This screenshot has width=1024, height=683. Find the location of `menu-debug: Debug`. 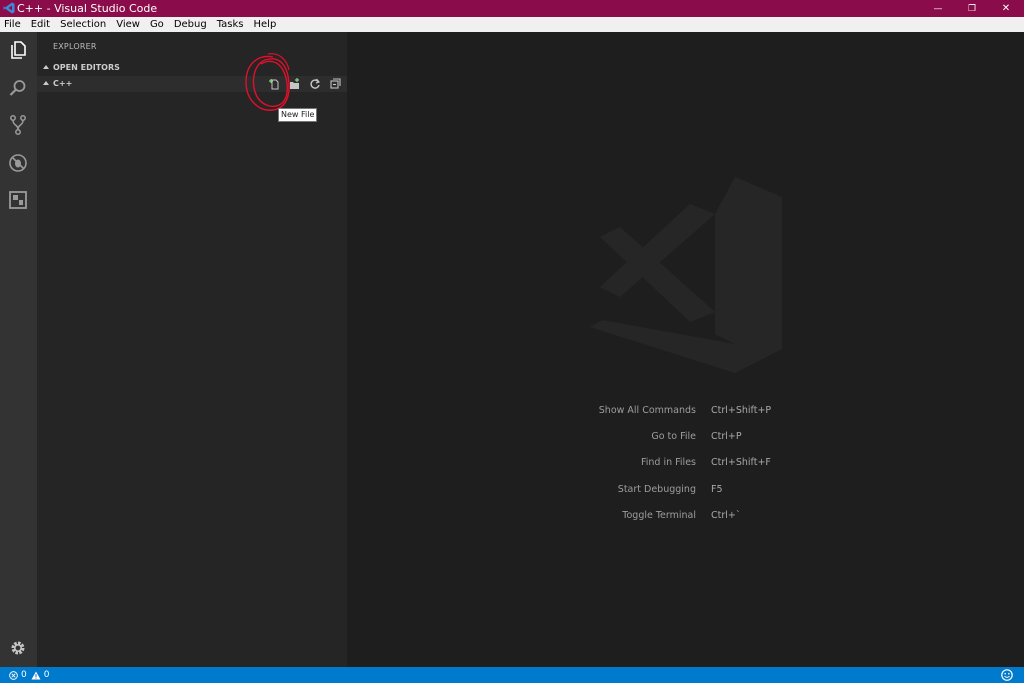

menu-debug: Debug is located at coordinates (190, 24).